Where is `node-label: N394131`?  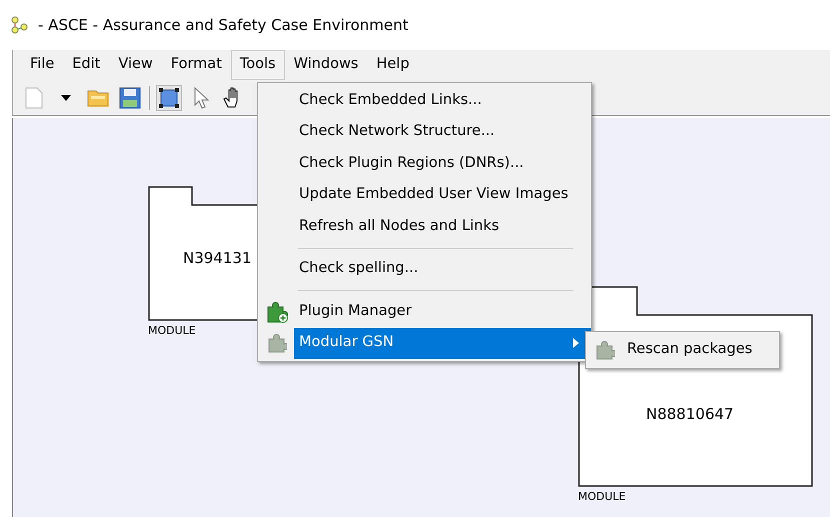
node-label: N394131 is located at coordinates (217, 258).